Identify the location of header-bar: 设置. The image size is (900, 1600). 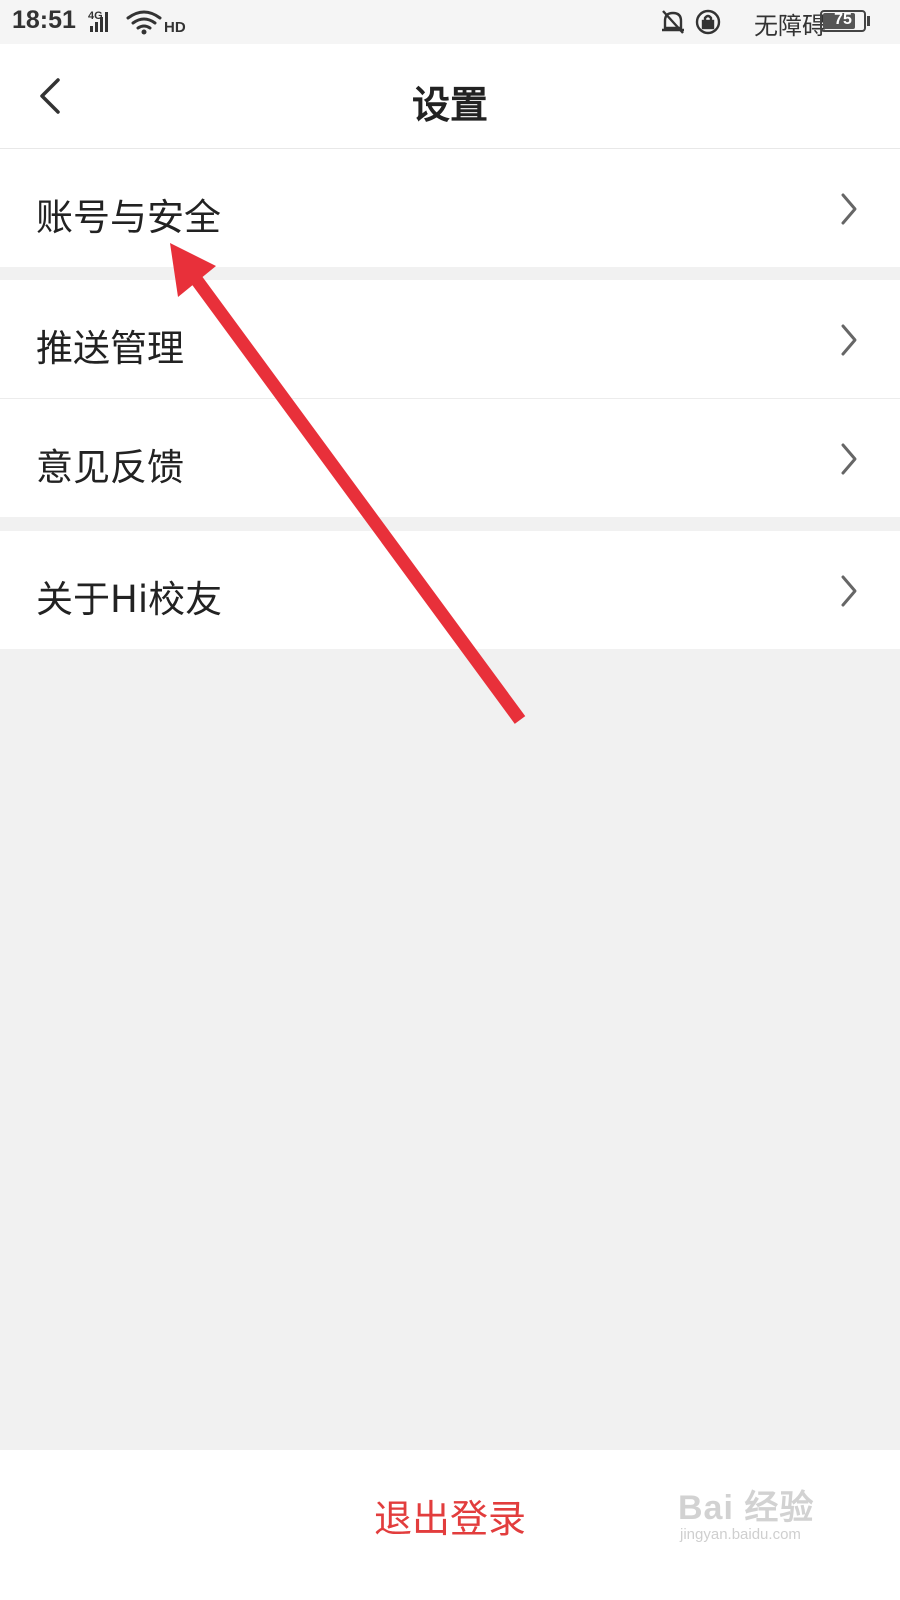
(450, 96).